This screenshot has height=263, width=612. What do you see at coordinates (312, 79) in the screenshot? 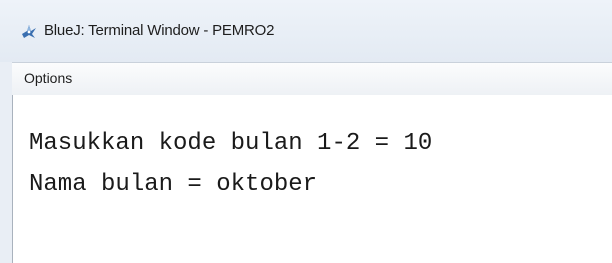
I see `menu-bar: Options` at bounding box center [312, 79].